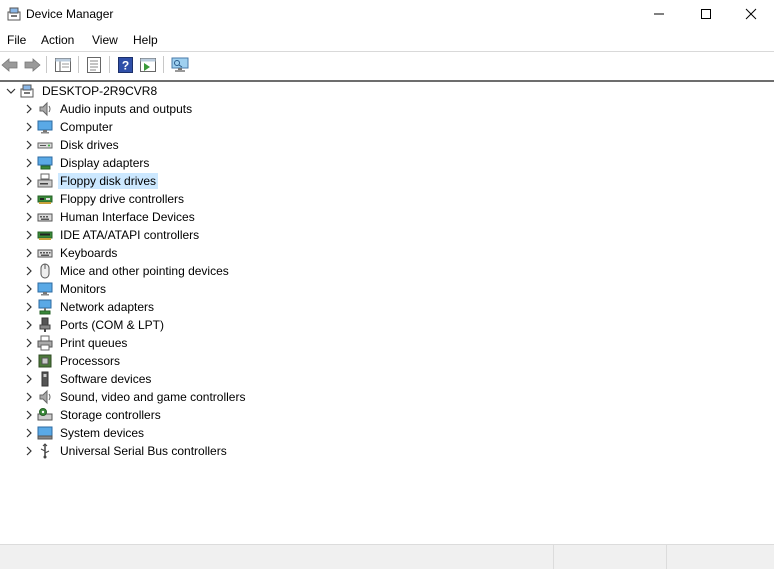 This screenshot has height=569, width=774. I want to click on tree-category-row: Ports (COM & LPT), so click(94, 325).